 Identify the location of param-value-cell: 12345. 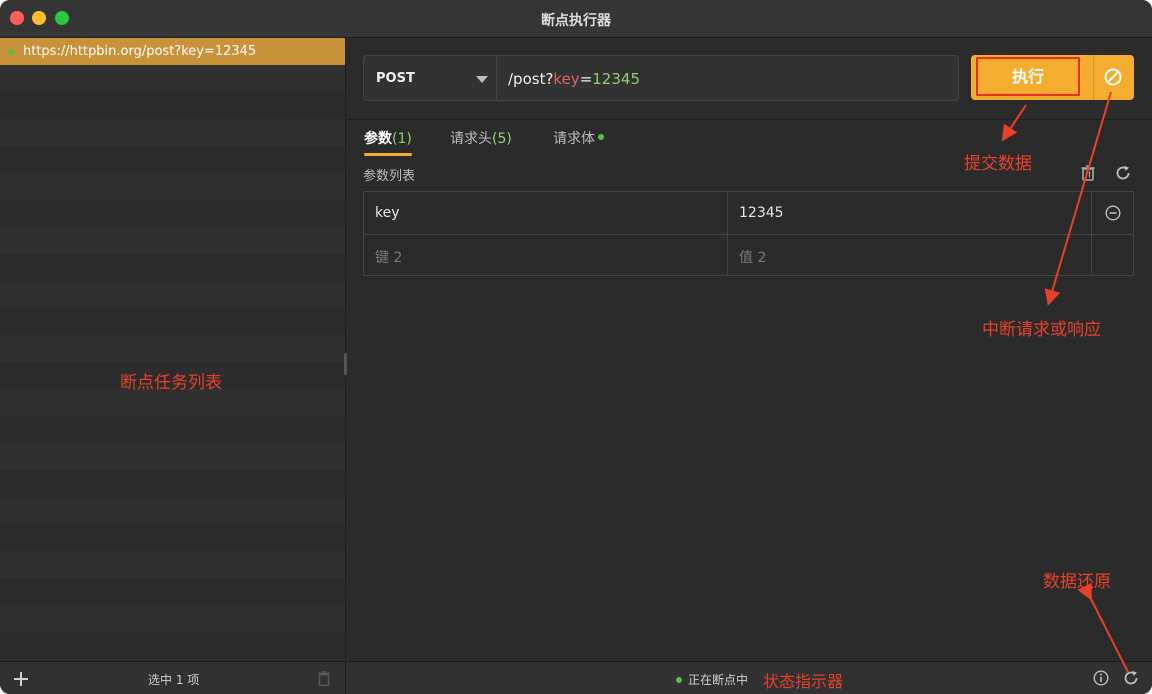
(761, 213).